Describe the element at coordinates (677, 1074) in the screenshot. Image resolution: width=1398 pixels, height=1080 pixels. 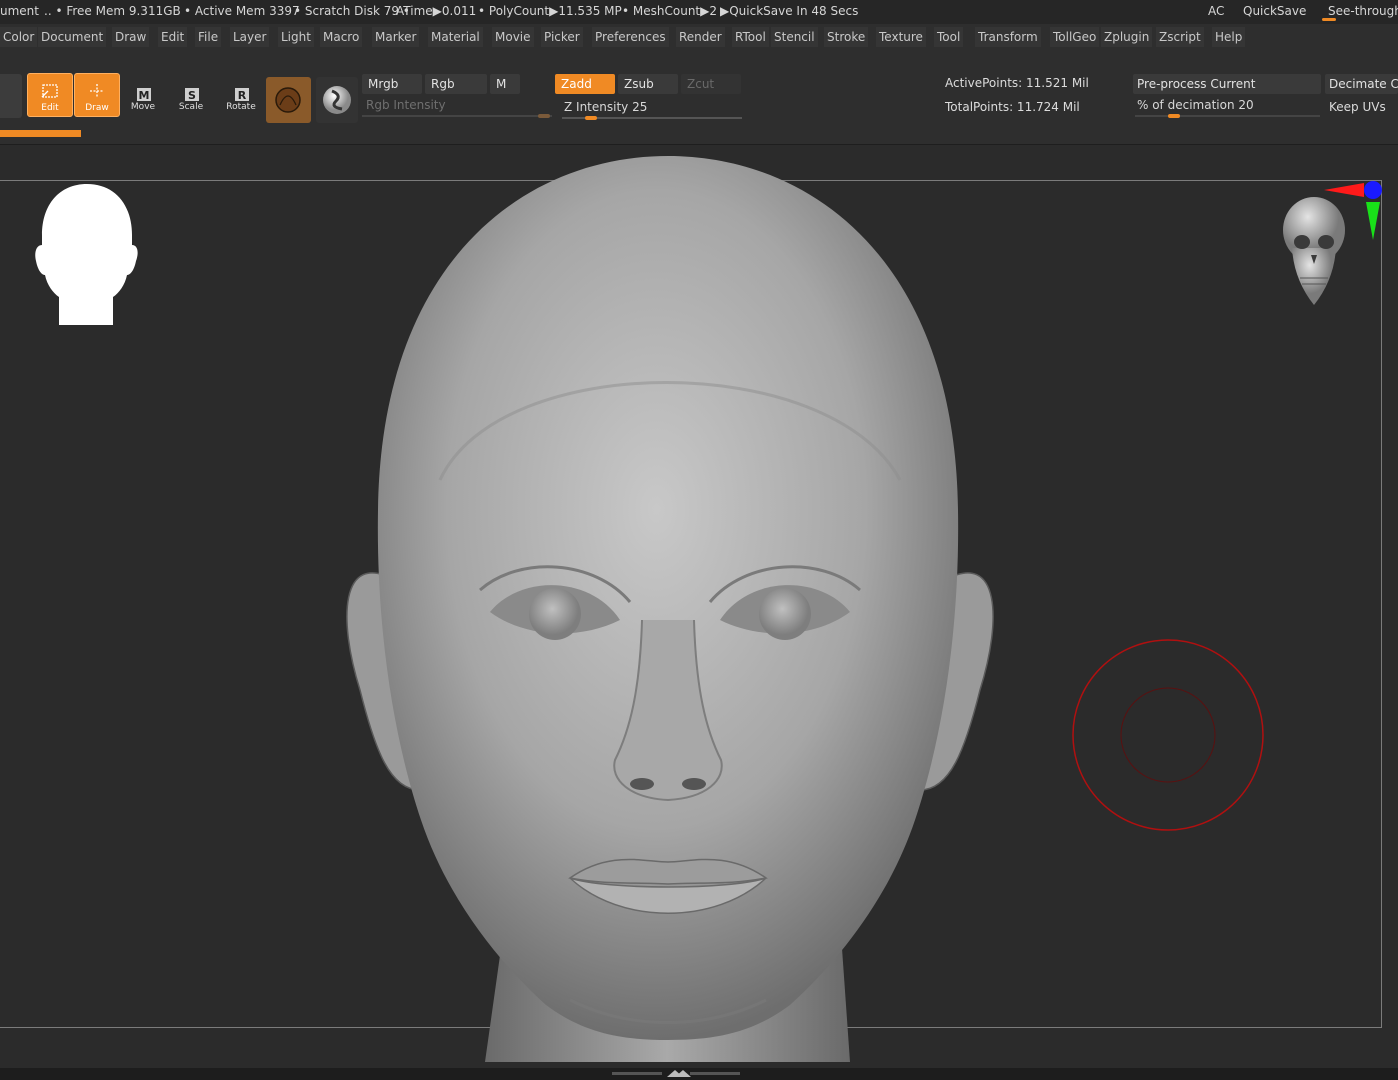
I see `tray-toggle-icon` at that location.